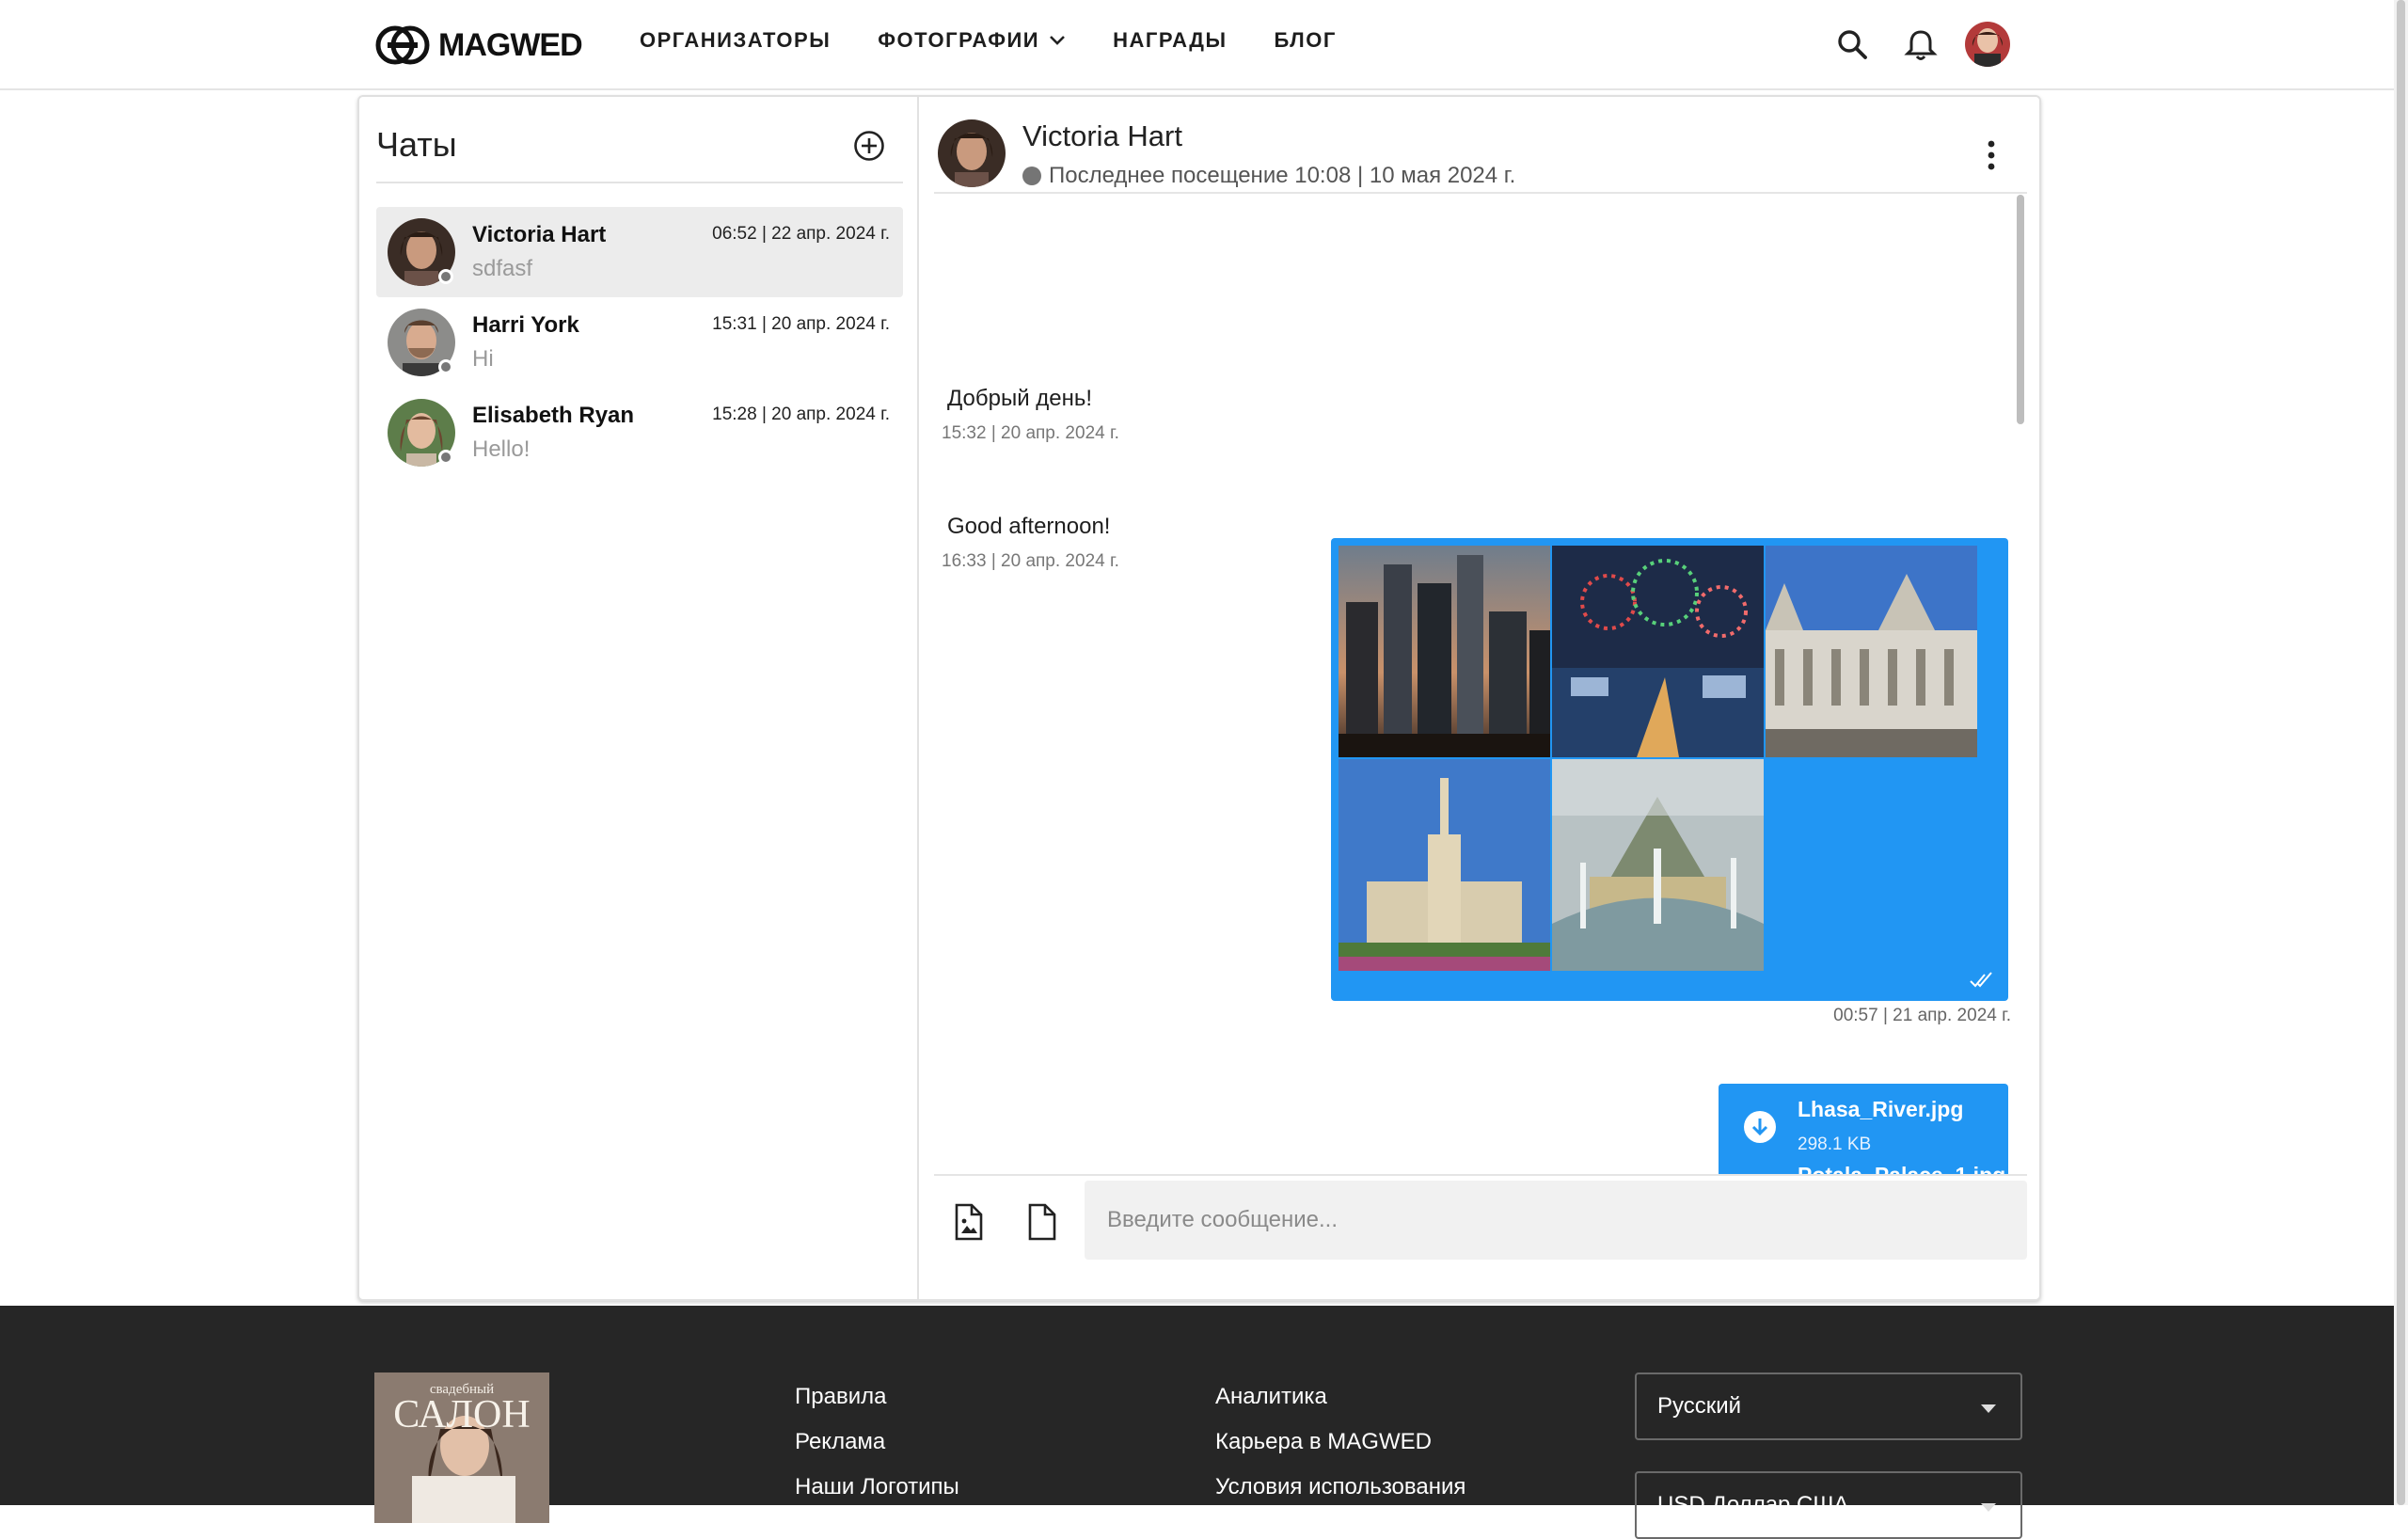 The image size is (2408, 1539). I want to click on brand-name: MAGWED, so click(511, 44).